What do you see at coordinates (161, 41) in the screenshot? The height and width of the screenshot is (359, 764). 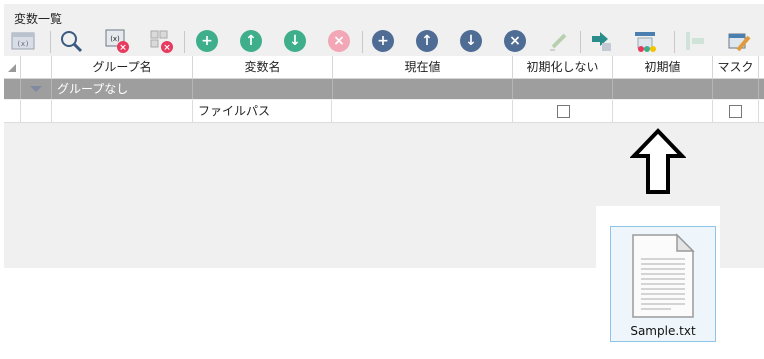 I see `delete-unused-icon: ×` at bounding box center [161, 41].